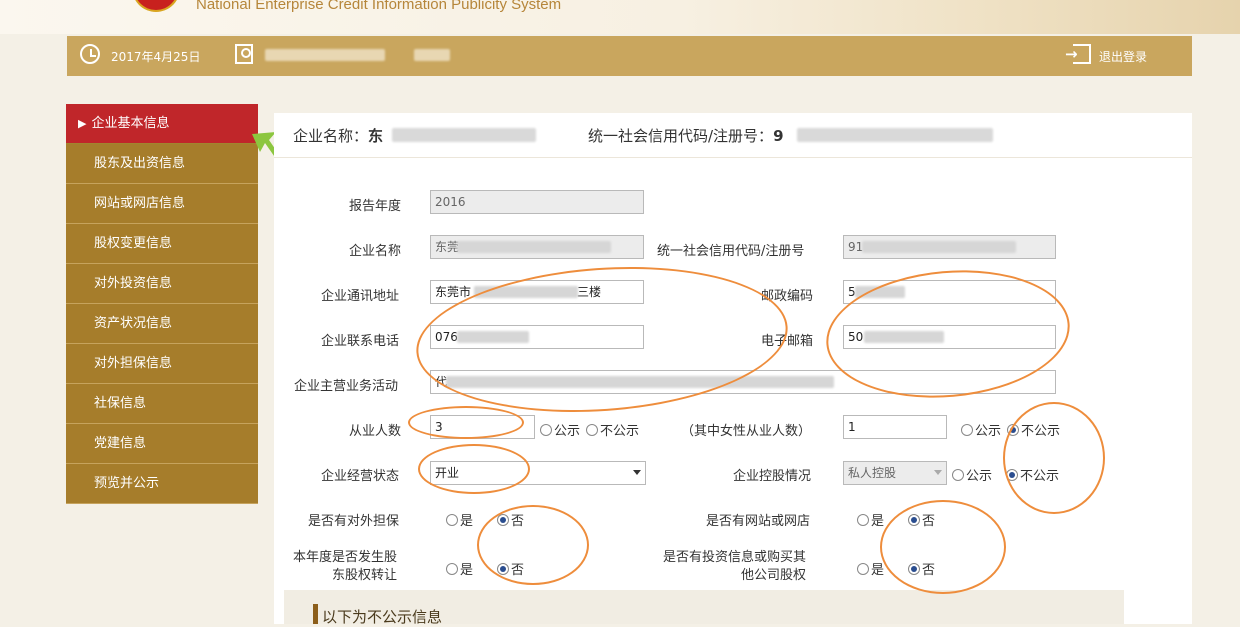 The width and height of the screenshot is (1240, 627). I want to click on top-banner, so click(620, 17).